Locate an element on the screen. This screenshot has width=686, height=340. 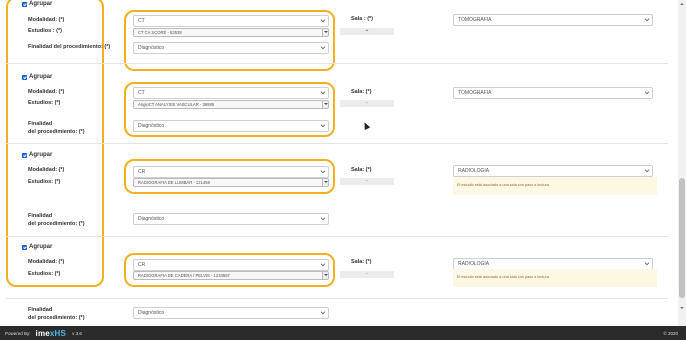
copyright-label: © 2020 is located at coordinates (670, 333).